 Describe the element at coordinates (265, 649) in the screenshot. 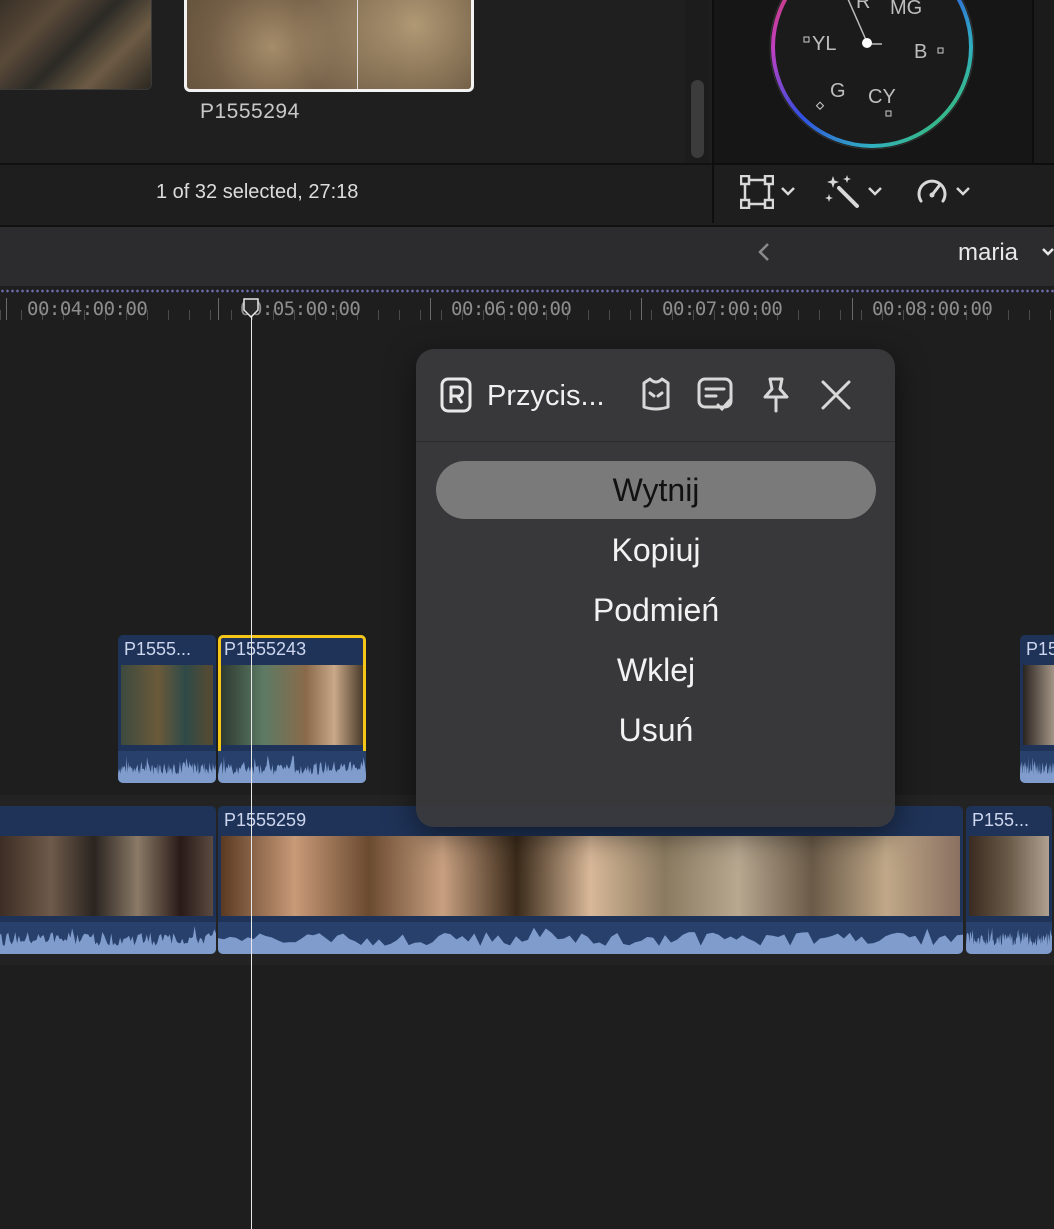

I see `clip-label: P1555243` at that location.